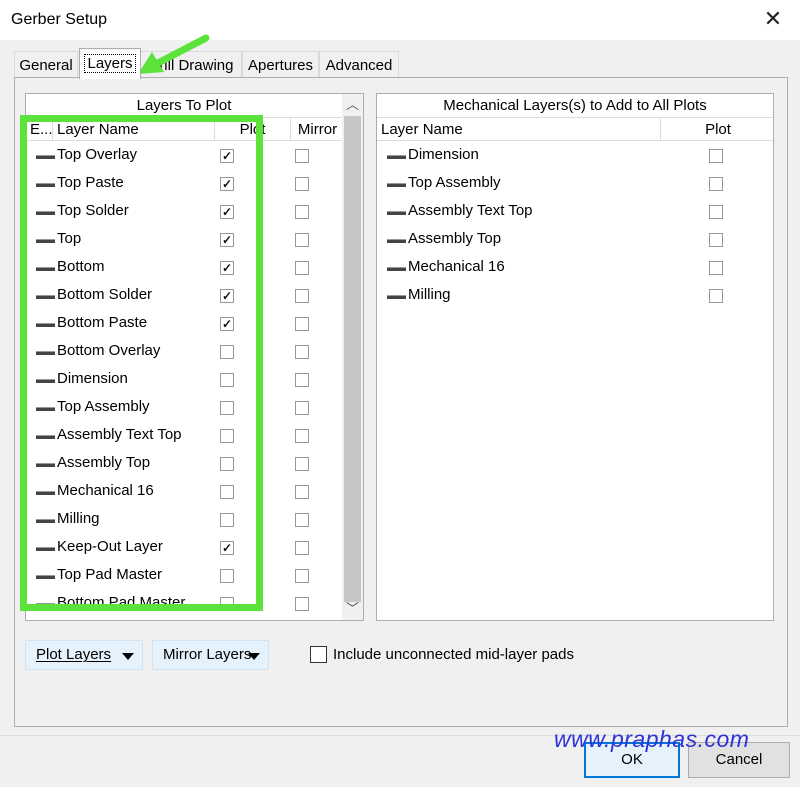  I want to click on layer-row: Bottom Paste ✓, so click(185, 324).